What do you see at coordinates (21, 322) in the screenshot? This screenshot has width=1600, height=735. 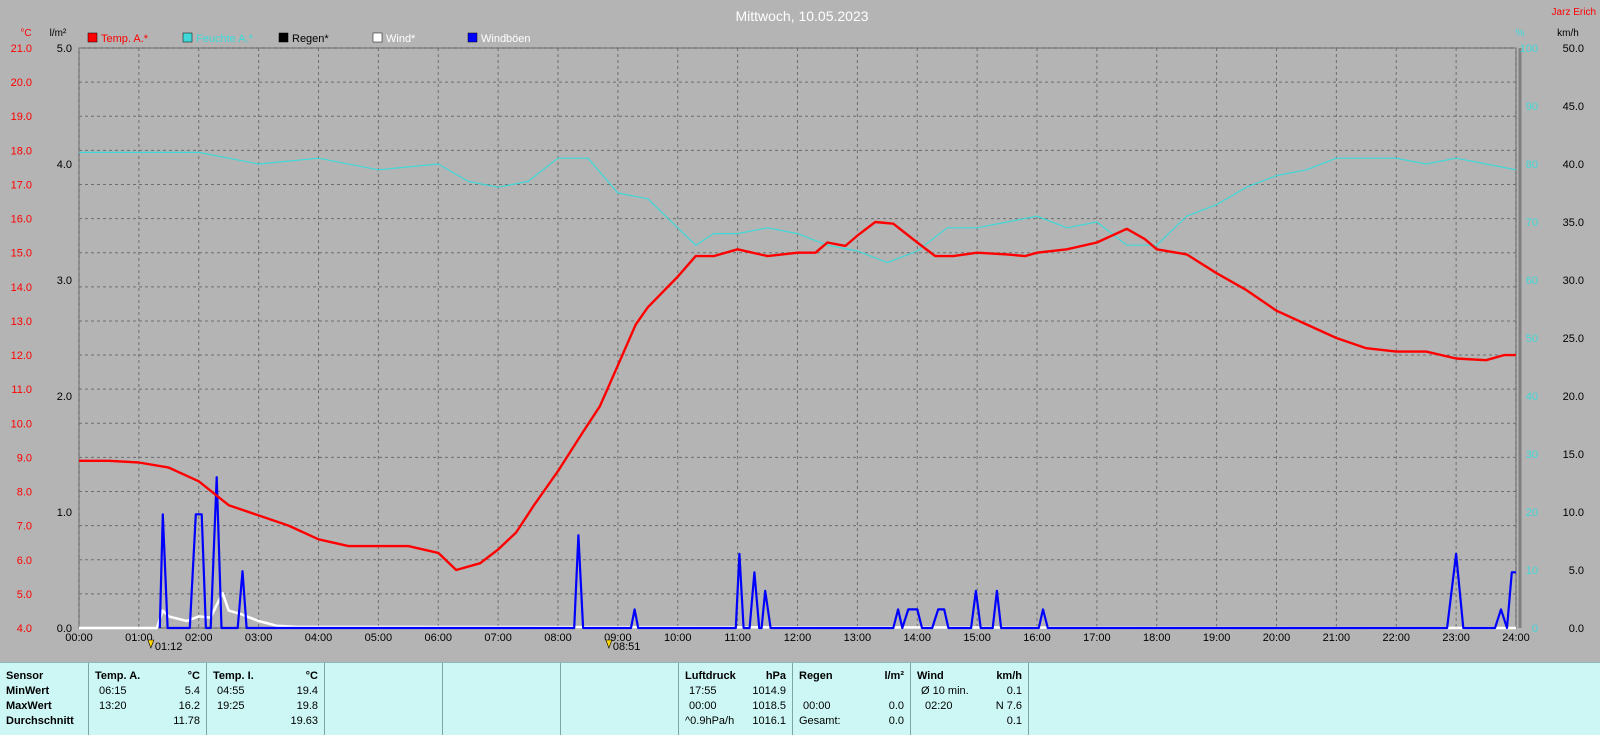 I see `temp-tick-label: 13.0` at bounding box center [21, 322].